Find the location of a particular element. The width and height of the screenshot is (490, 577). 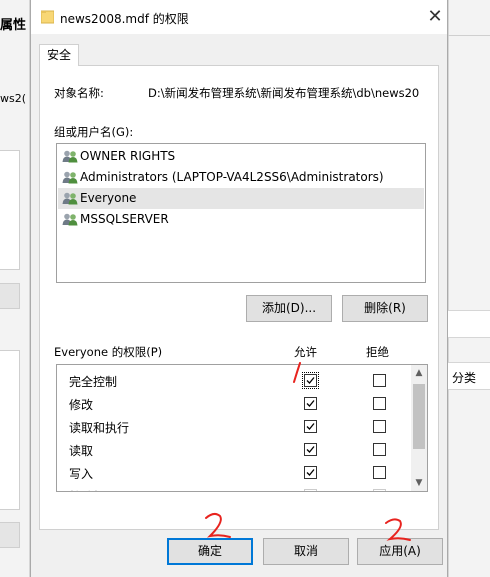

tab-security: 安全 is located at coordinates (59, 55).